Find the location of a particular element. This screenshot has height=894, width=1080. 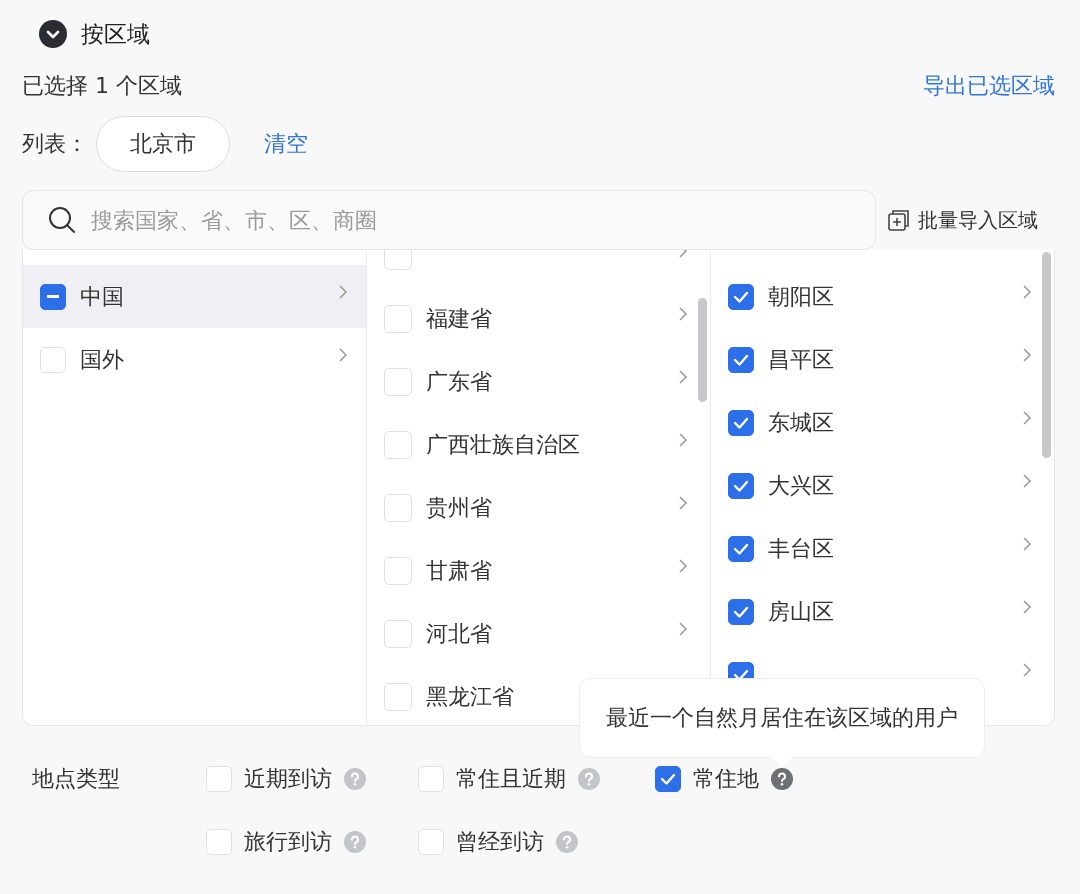

clear-link: 清空 is located at coordinates (286, 144).